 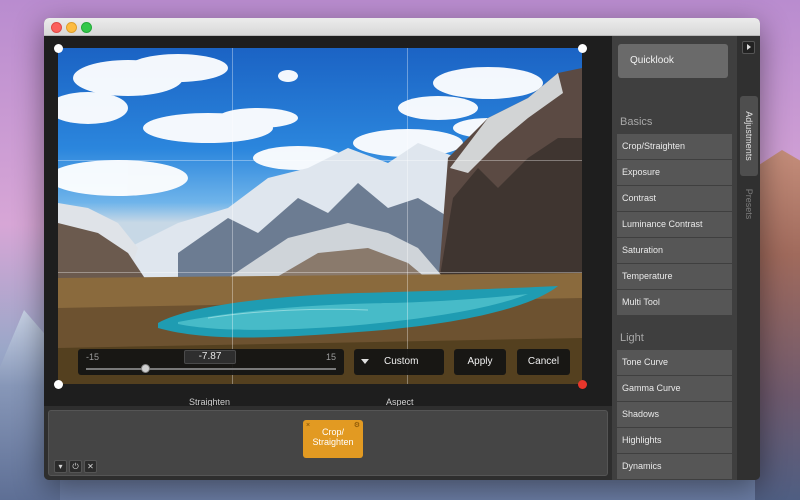 I want to click on chevron-down-icon: ▾, so click(x=60, y=466).